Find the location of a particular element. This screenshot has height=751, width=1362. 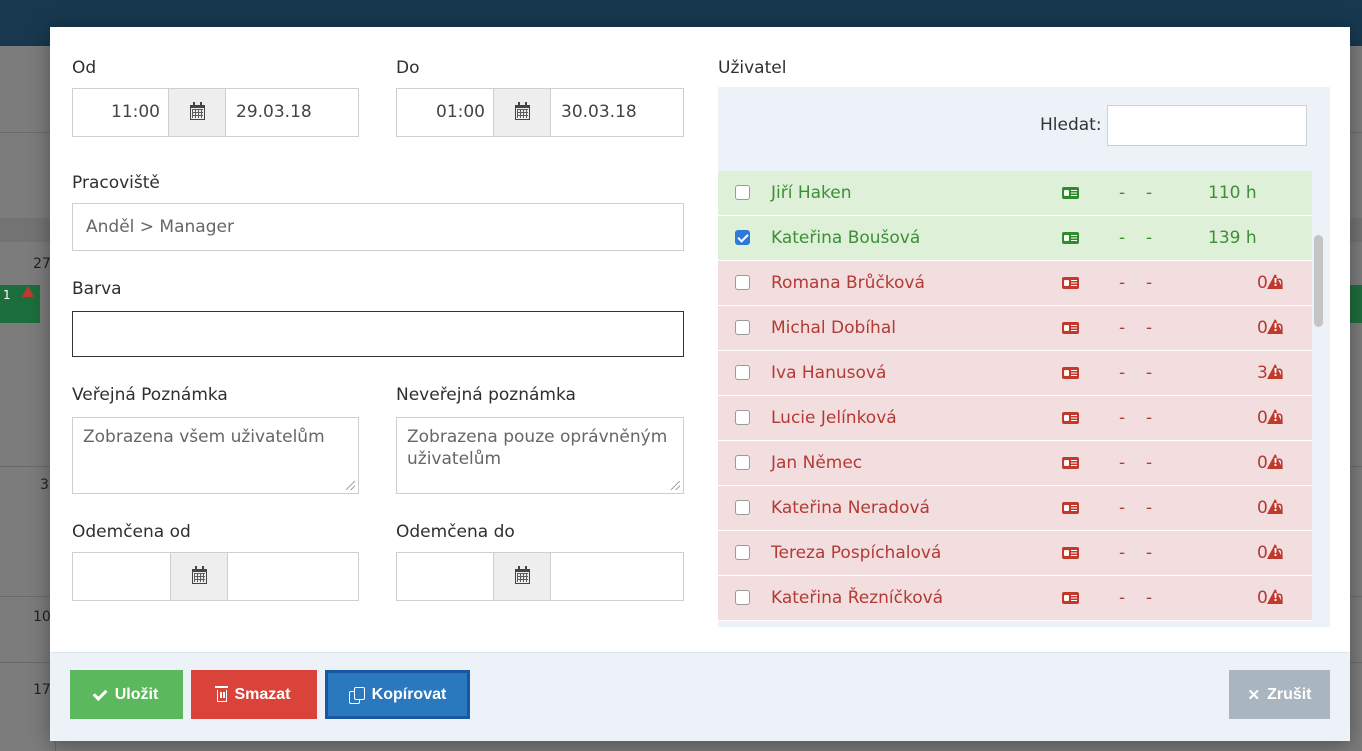

odemcena-do-calendar-button is located at coordinates (522, 576).